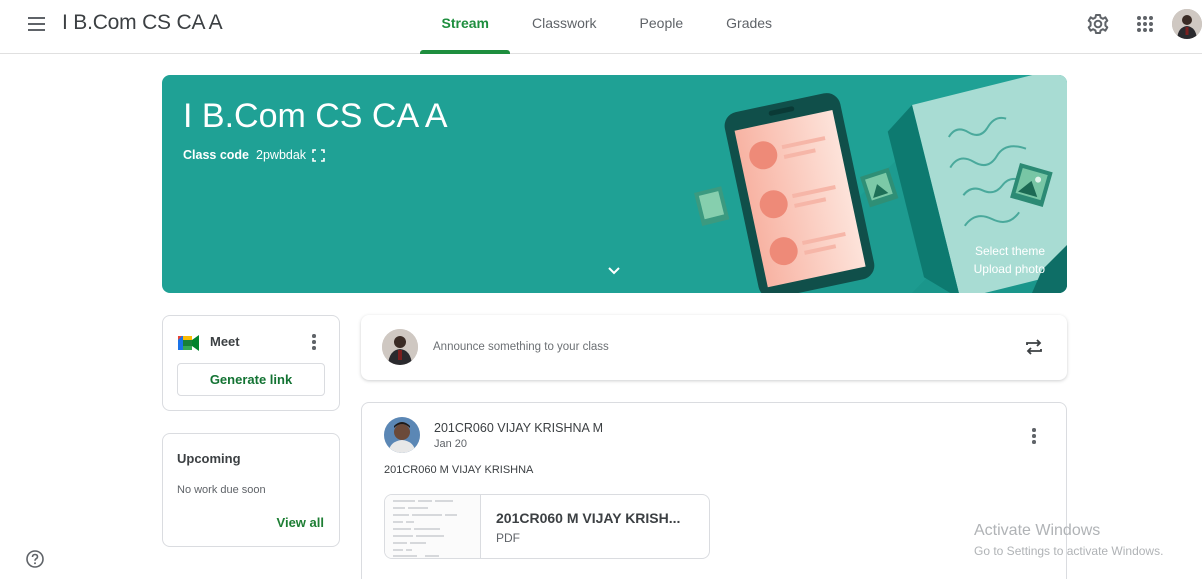  I want to click on view-all-link: View all, so click(300, 522).